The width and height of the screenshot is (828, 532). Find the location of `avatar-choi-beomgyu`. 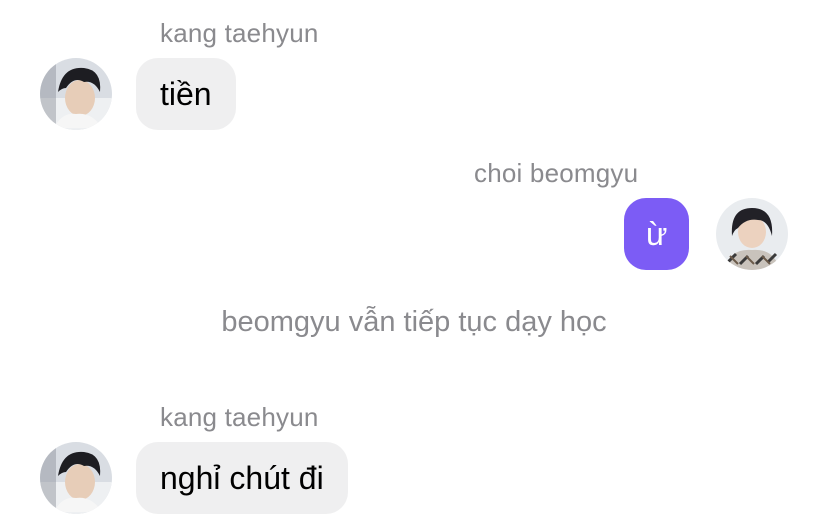

avatar-choi-beomgyu is located at coordinates (752, 234).